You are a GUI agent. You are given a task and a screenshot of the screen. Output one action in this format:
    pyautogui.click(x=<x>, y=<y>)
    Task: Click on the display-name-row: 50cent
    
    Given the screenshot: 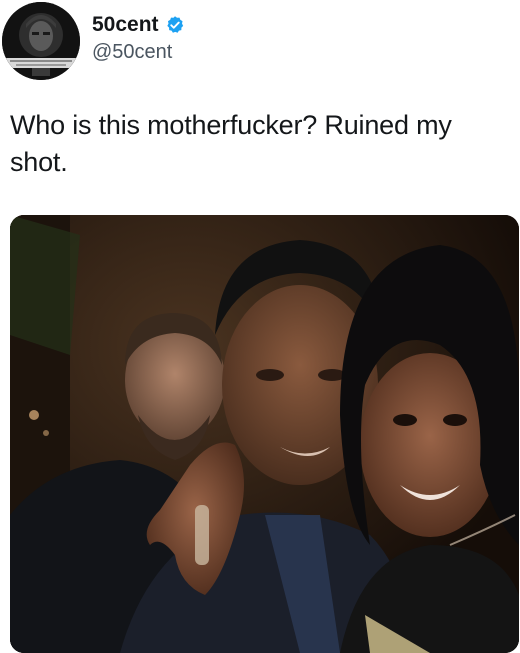 What is the action you would take?
    pyautogui.click(x=138, y=25)
    